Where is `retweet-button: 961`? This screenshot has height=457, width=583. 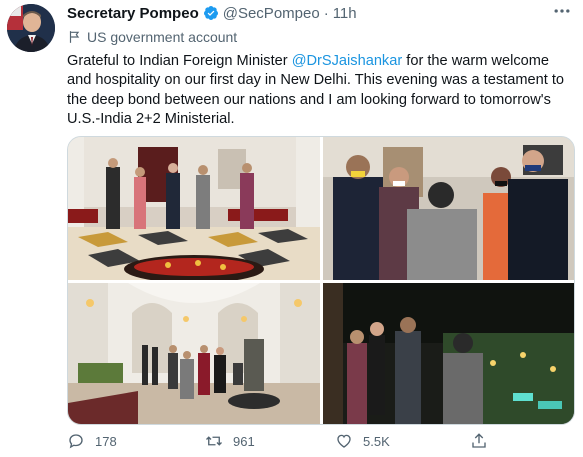
retweet-button: 961 is located at coordinates (230, 441).